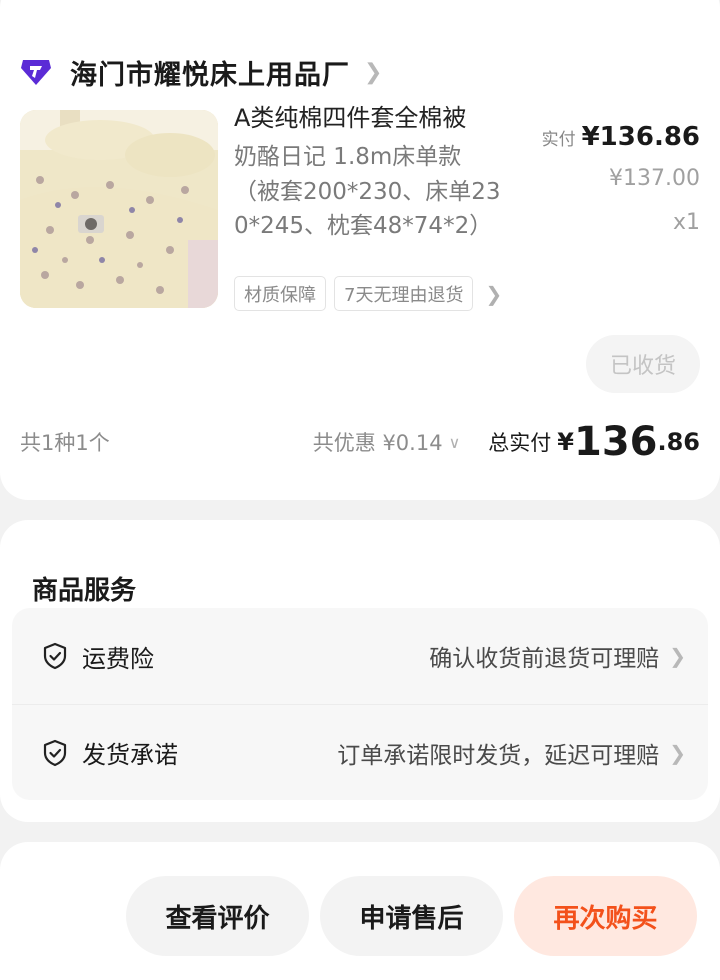 This screenshot has width=720, height=980. What do you see at coordinates (678, 442) in the screenshot?
I see `total-decimal: .86` at bounding box center [678, 442].